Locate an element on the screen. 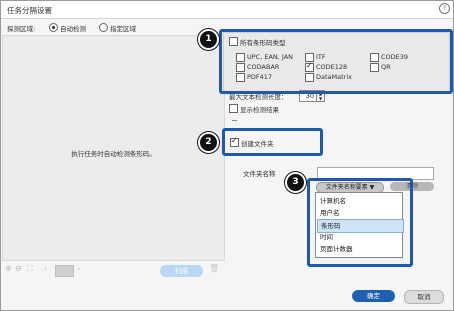 The height and width of the screenshot is (311, 454). radio-auto-detect-label: 自动检测 is located at coordinates (73, 29).